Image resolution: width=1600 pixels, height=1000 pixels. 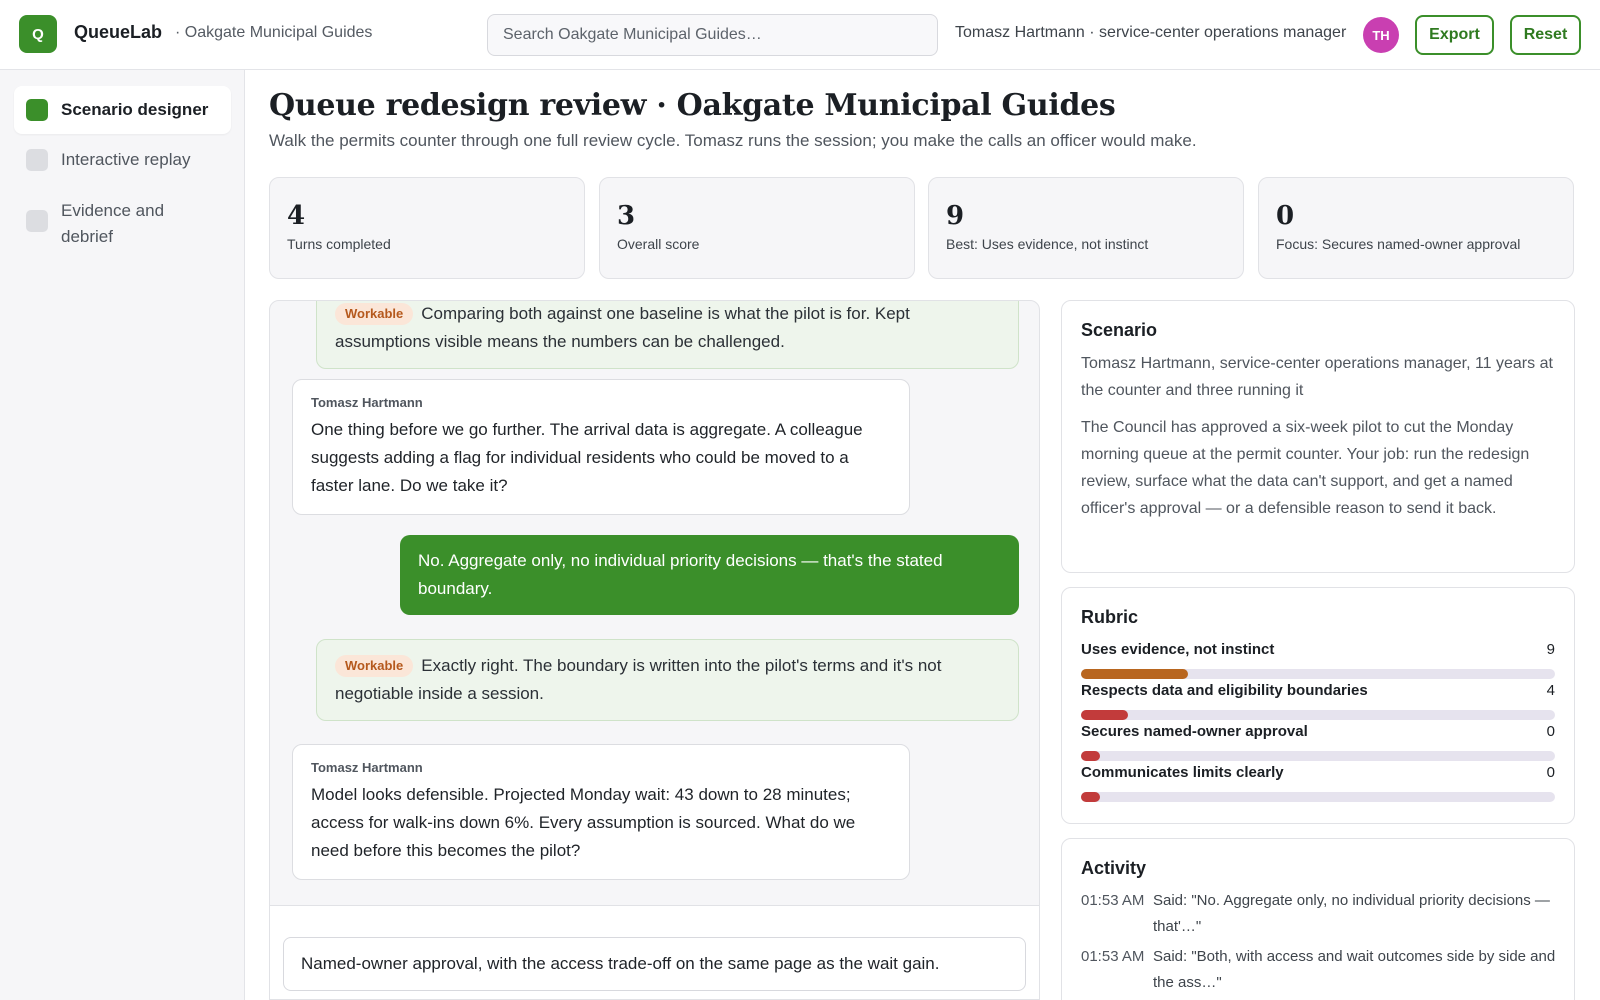 What do you see at coordinates (1119, 330) in the screenshot?
I see `scenario-title: Scenario` at bounding box center [1119, 330].